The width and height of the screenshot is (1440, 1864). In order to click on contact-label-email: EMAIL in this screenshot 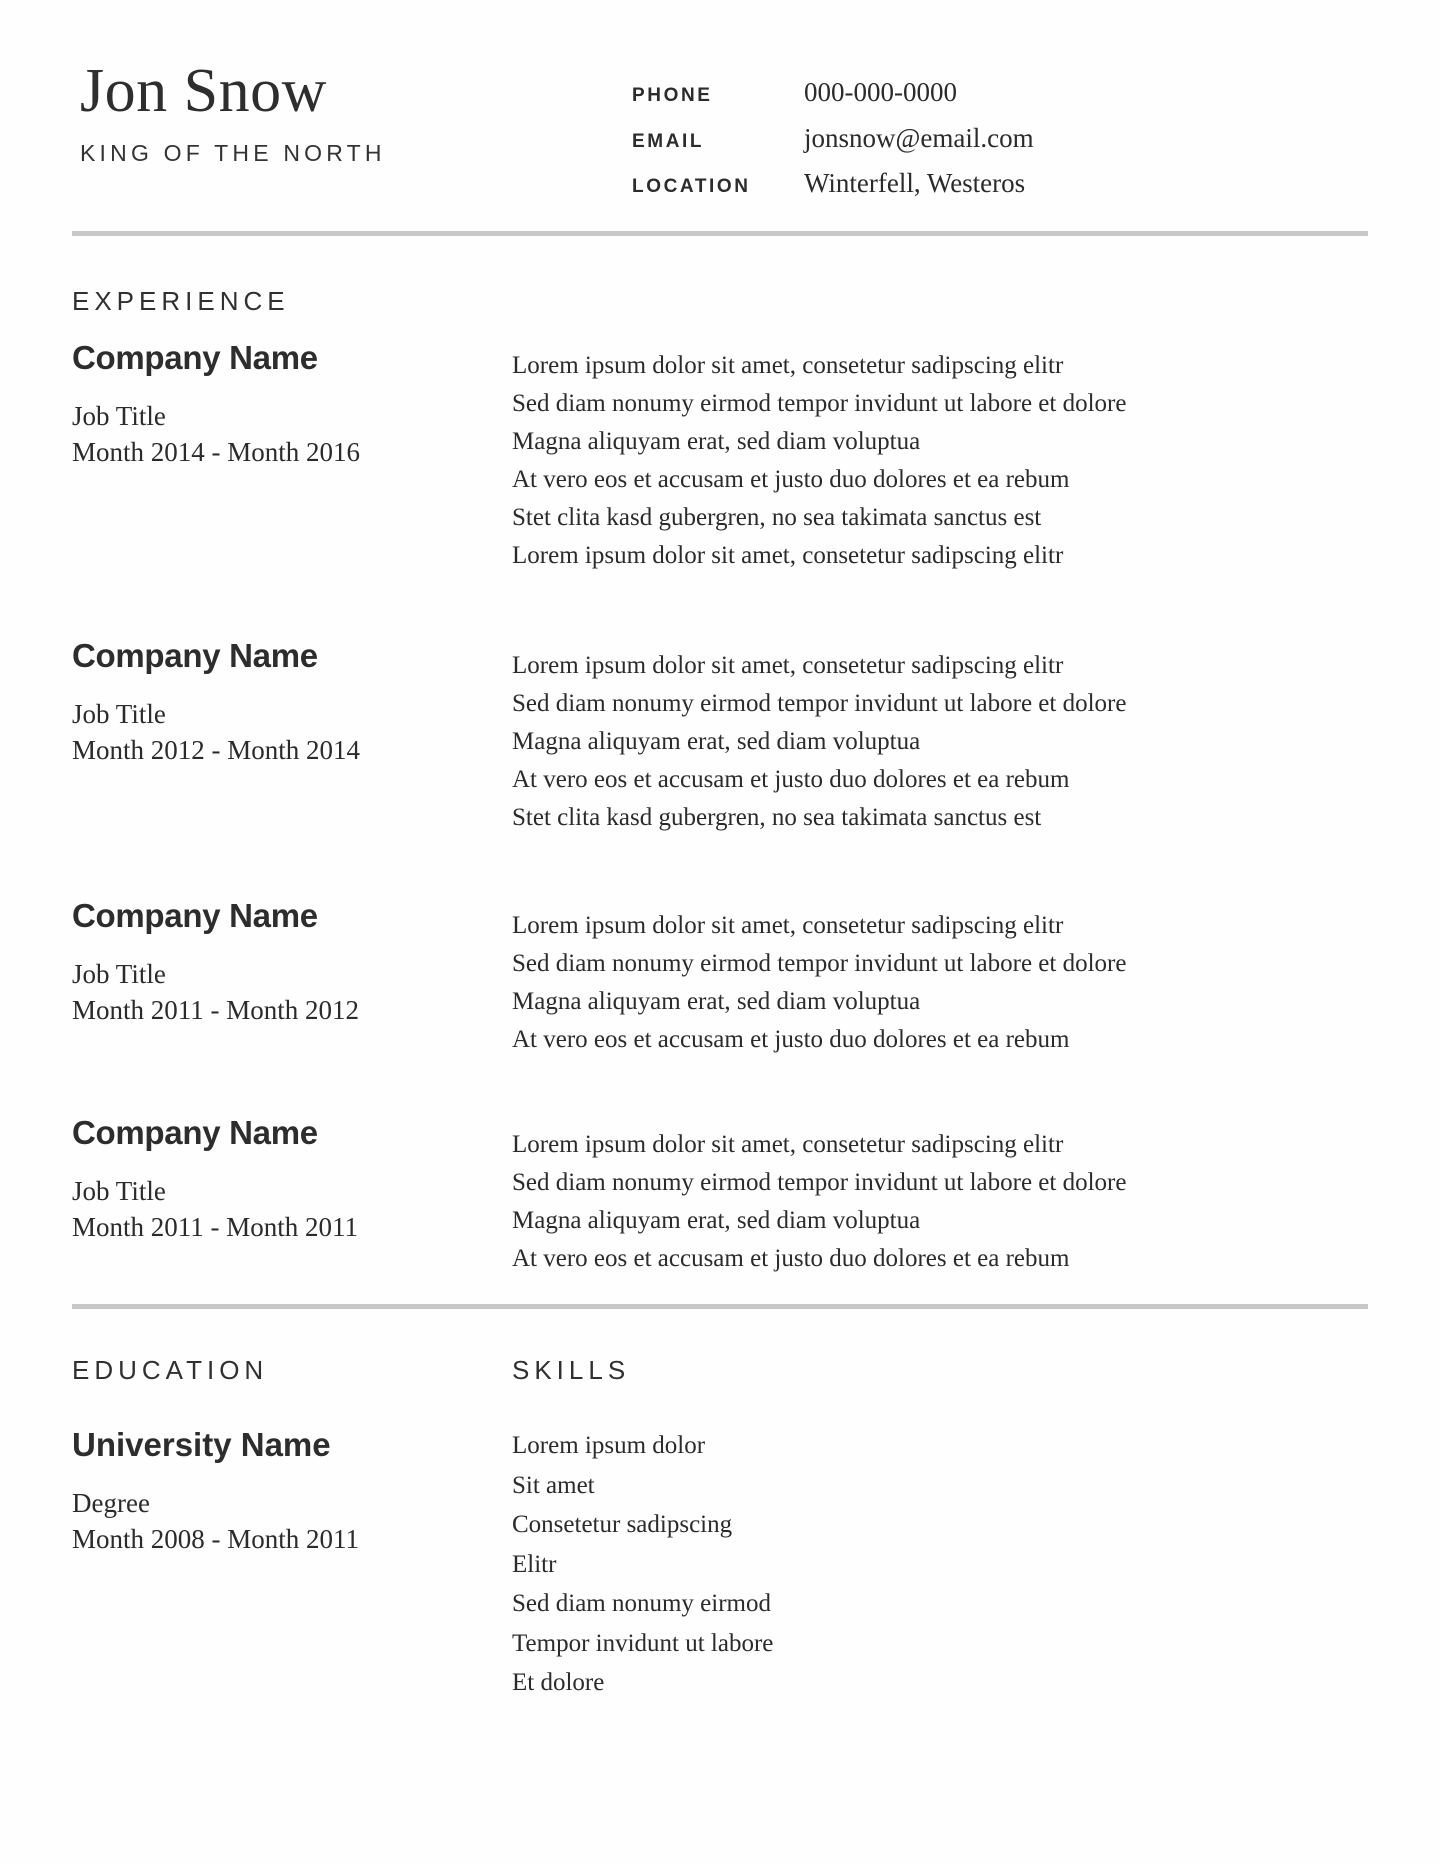, I will do `click(668, 141)`.